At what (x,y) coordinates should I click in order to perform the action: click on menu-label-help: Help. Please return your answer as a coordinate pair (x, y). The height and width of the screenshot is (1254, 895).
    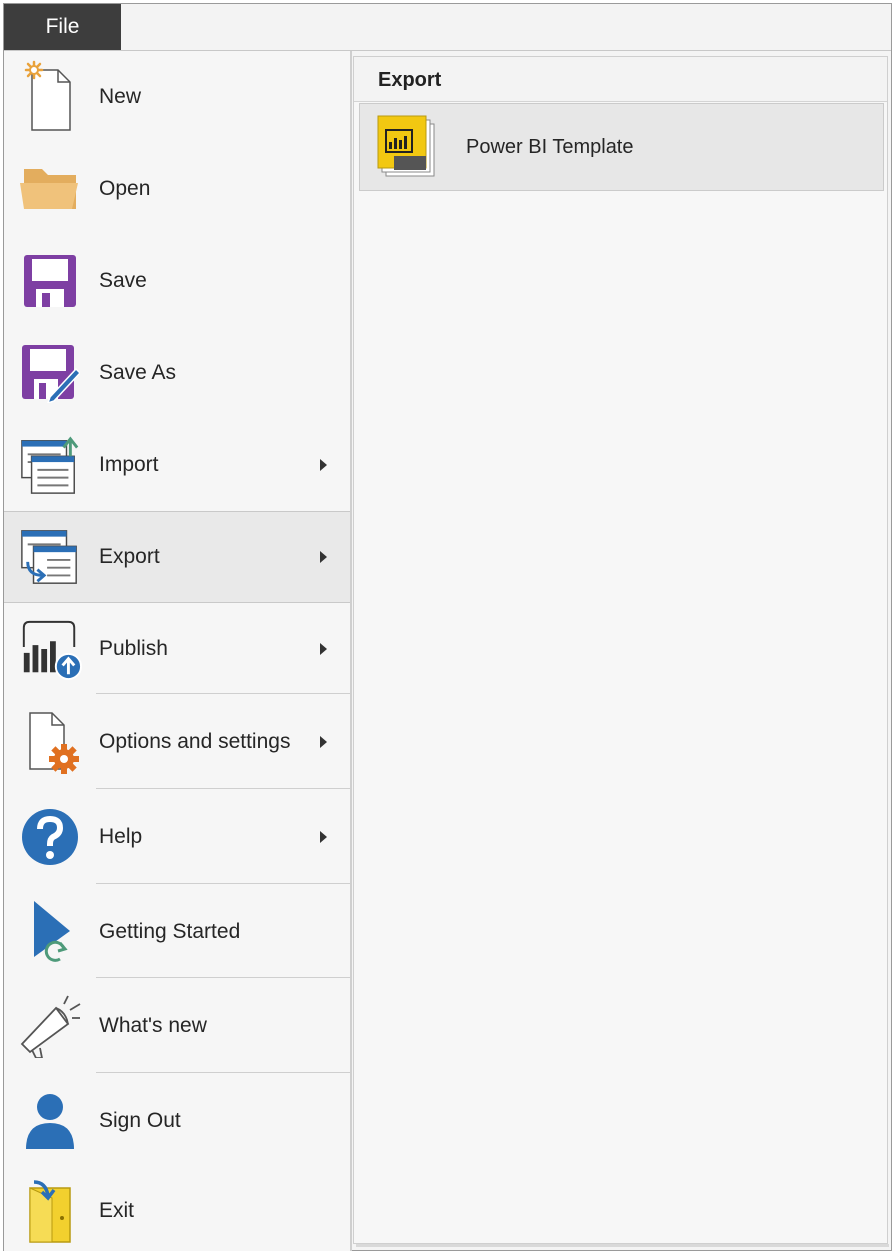
    Looking at the image, I should click on (121, 836).